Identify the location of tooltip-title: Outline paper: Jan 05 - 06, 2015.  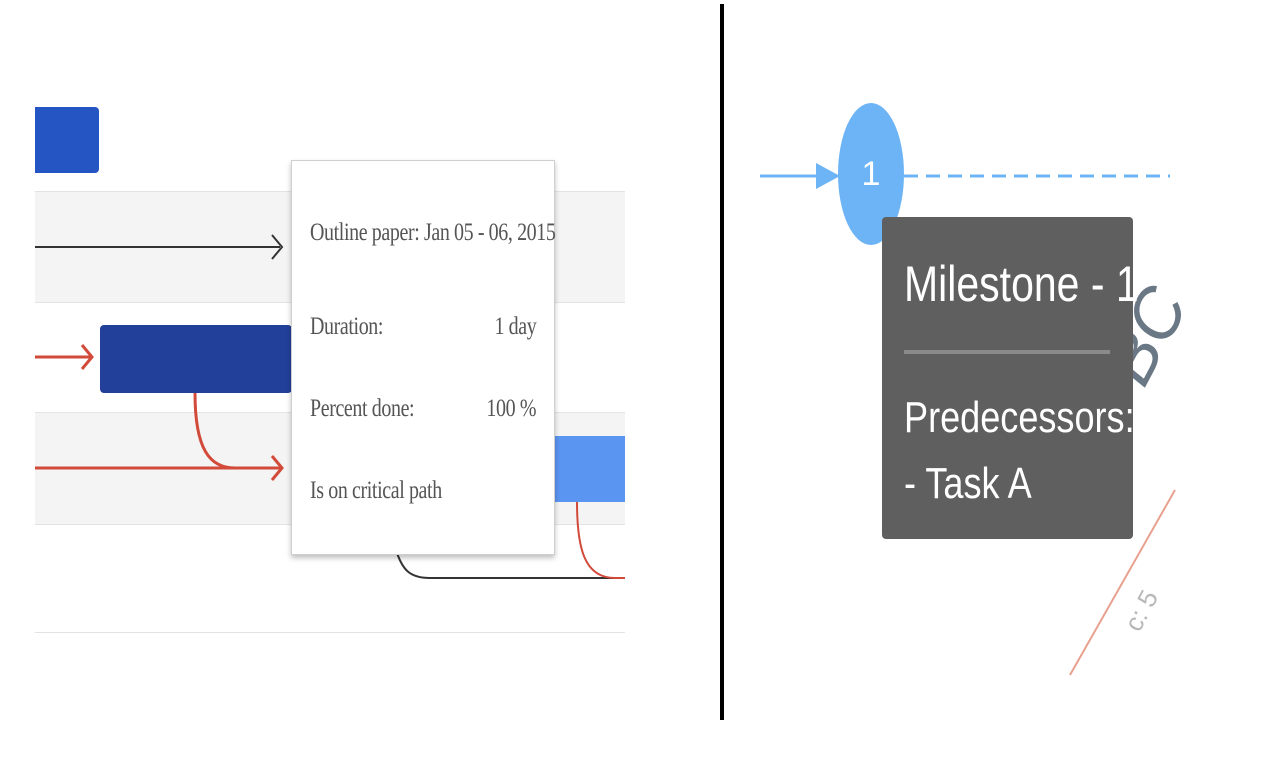
(433, 232).